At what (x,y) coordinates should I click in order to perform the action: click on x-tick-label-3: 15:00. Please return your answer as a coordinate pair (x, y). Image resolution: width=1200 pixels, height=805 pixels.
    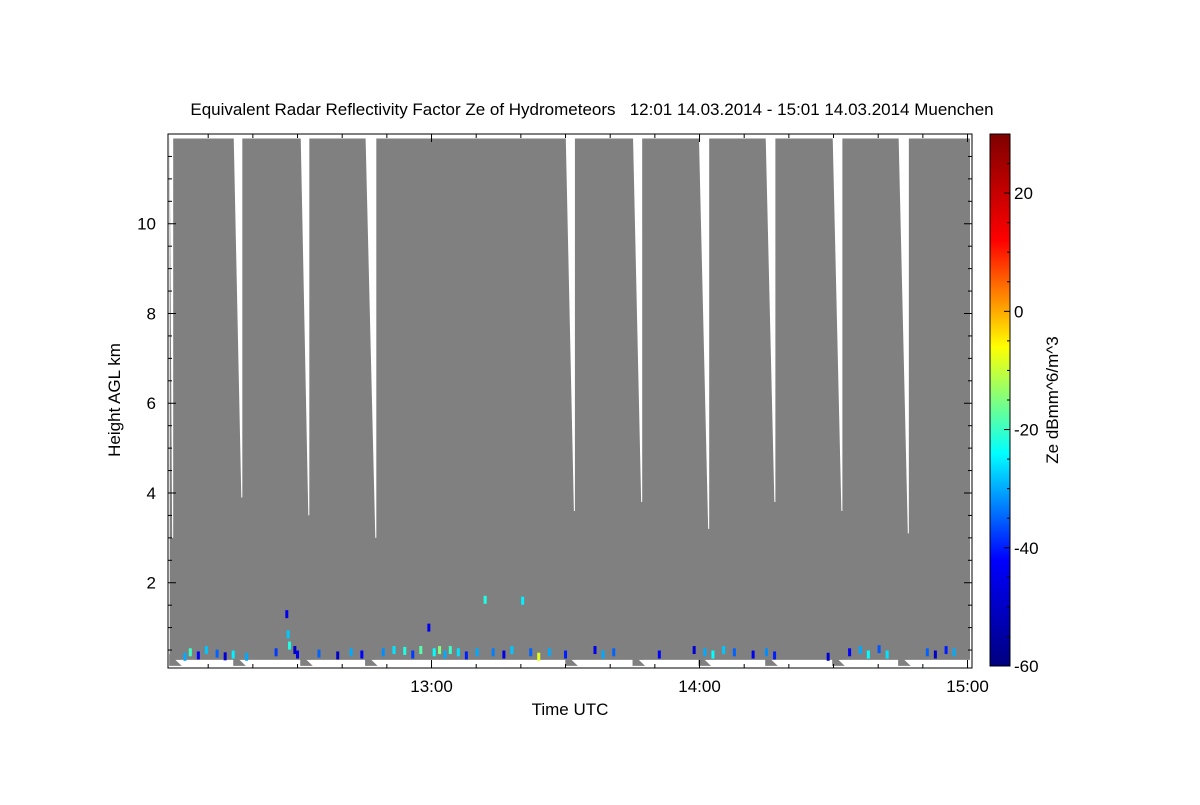
    Looking at the image, I should click on (967, 686).